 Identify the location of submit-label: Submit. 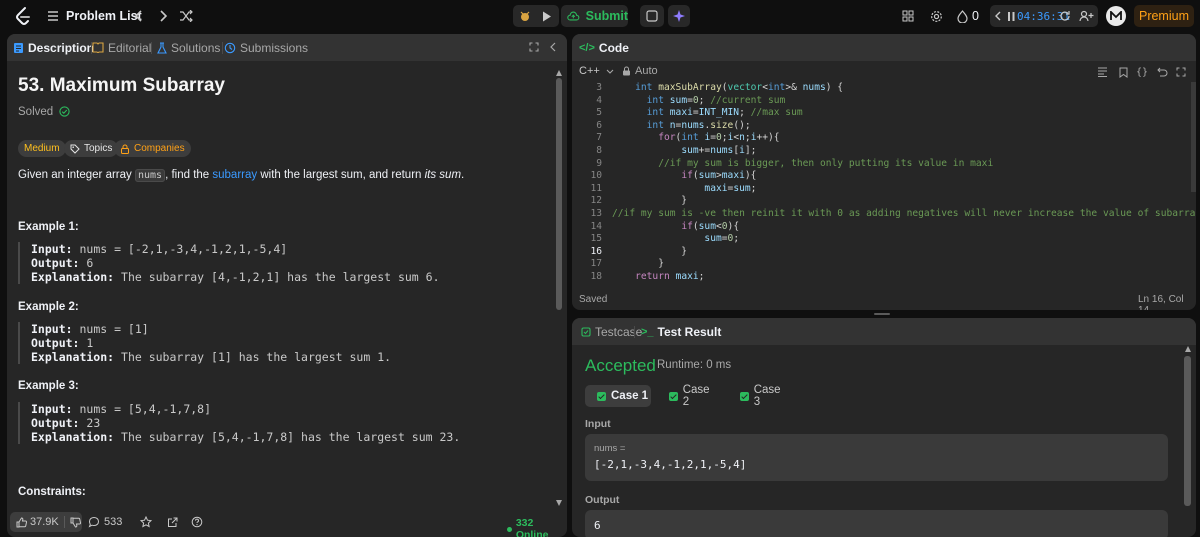
(606, 16).